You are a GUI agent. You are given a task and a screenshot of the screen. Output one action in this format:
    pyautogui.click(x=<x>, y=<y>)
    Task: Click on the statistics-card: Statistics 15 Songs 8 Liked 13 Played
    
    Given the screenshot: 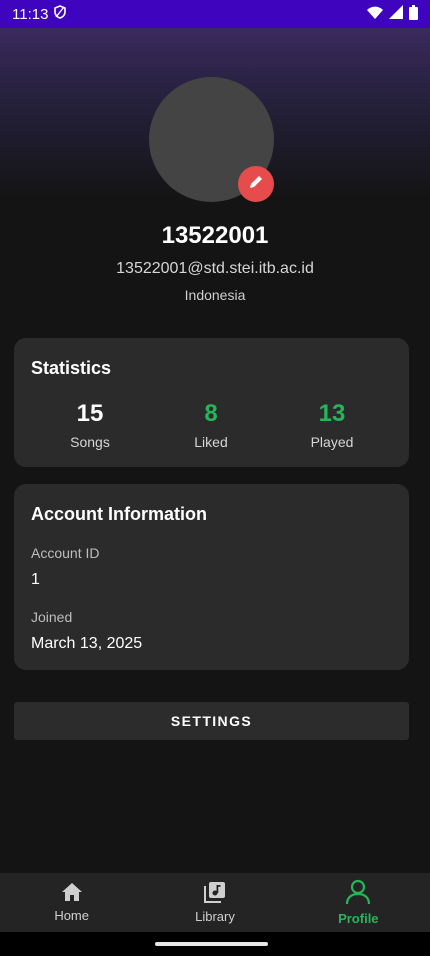 What is the action you would take?
    pyautogui.click(x=211, y=402)
    